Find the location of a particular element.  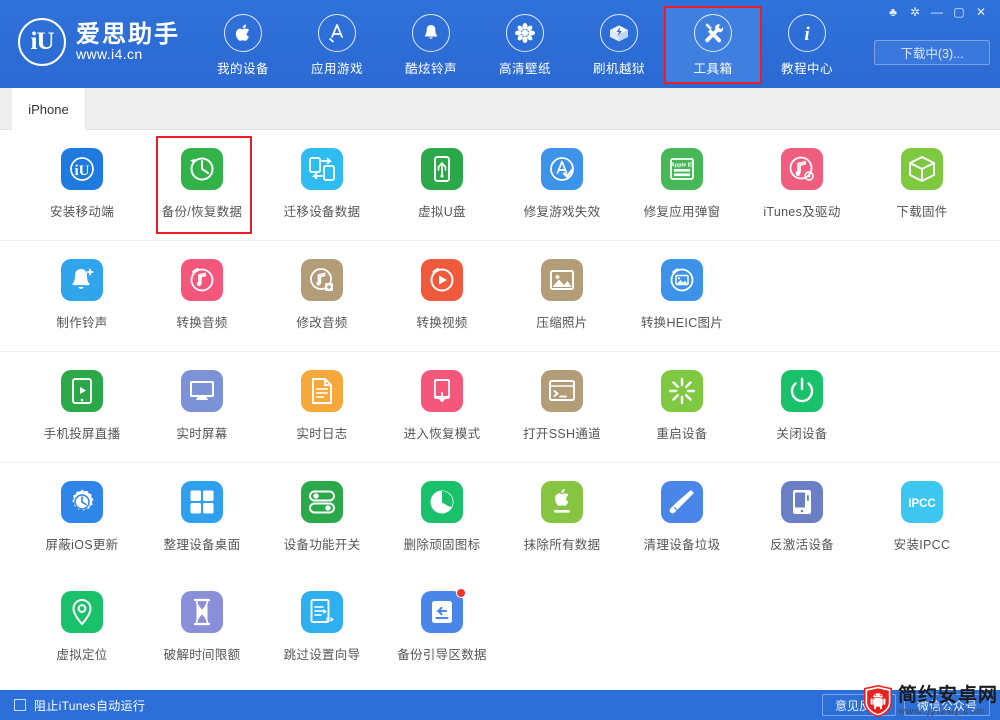

ssh-terminal-icon is located at coordinates (562, 391).